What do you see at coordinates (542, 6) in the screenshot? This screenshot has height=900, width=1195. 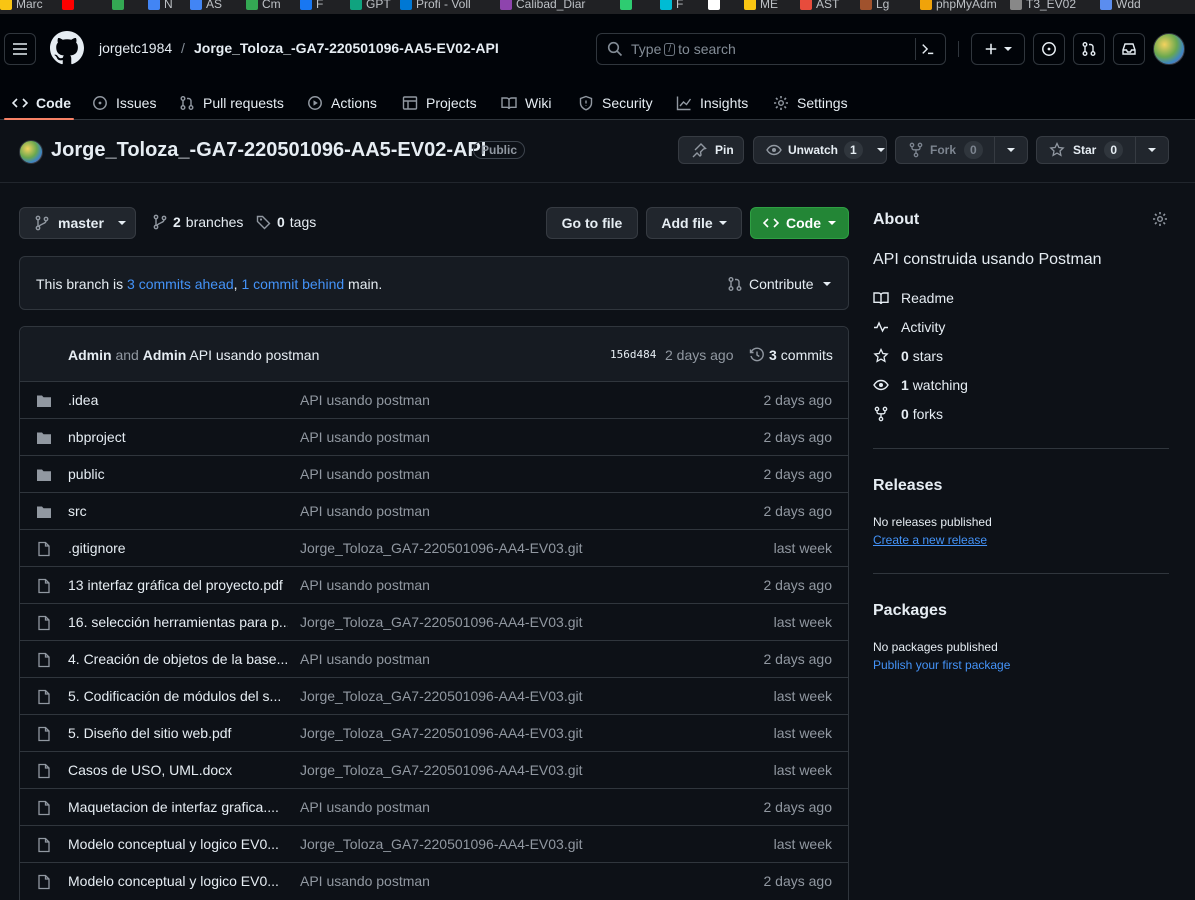 I see `bookmark-item: Calibad_Diar` at bounding box center [542, 6].